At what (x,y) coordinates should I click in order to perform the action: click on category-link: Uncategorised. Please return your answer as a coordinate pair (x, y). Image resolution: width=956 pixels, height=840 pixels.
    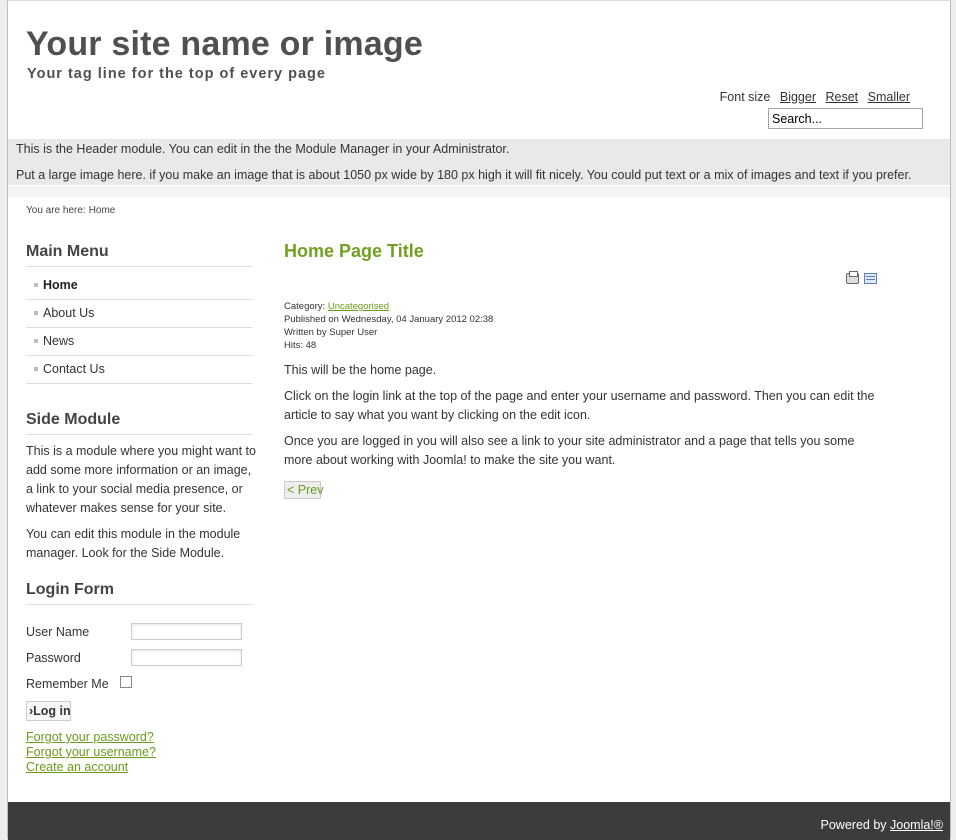
    Looking at the image, I should click on (358, 306).